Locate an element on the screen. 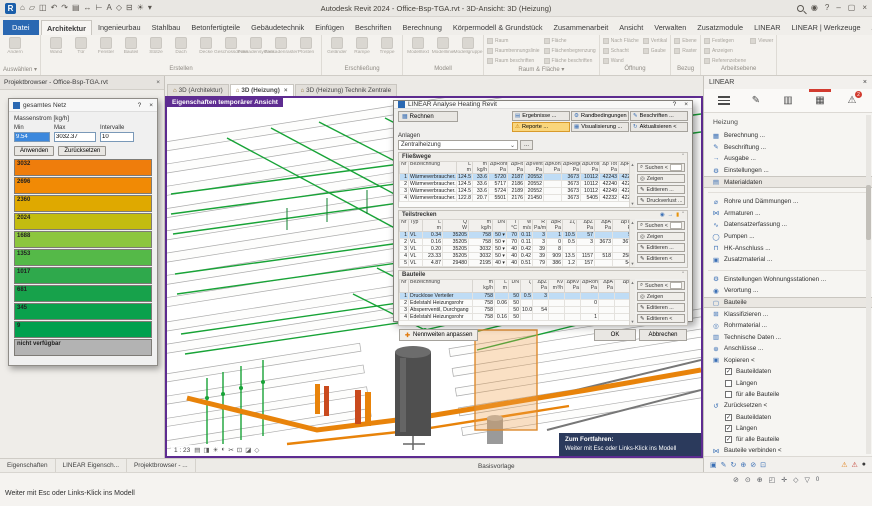 This screenshot has width=872, height=506. dimension-icon: ⊢ is located at coordinates (99, 8).